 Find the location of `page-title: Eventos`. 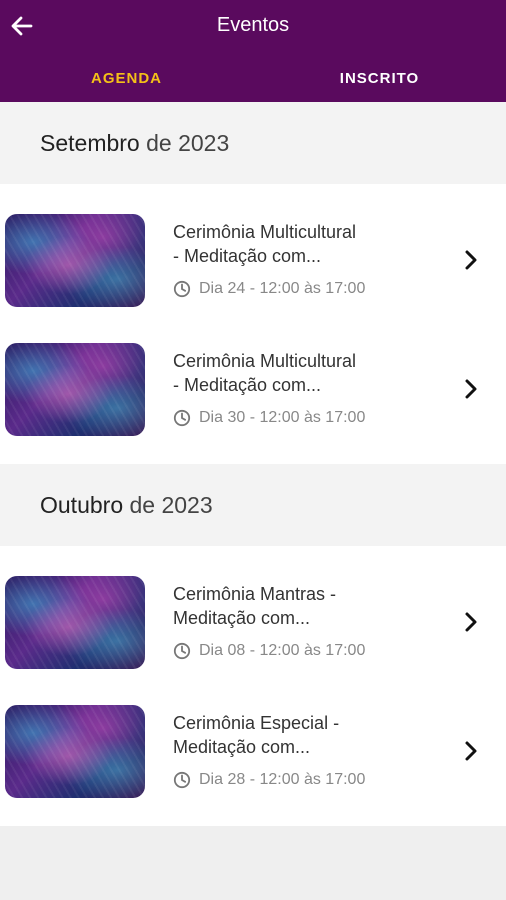

page-title: Eventos is located at coordinates (253, 25).